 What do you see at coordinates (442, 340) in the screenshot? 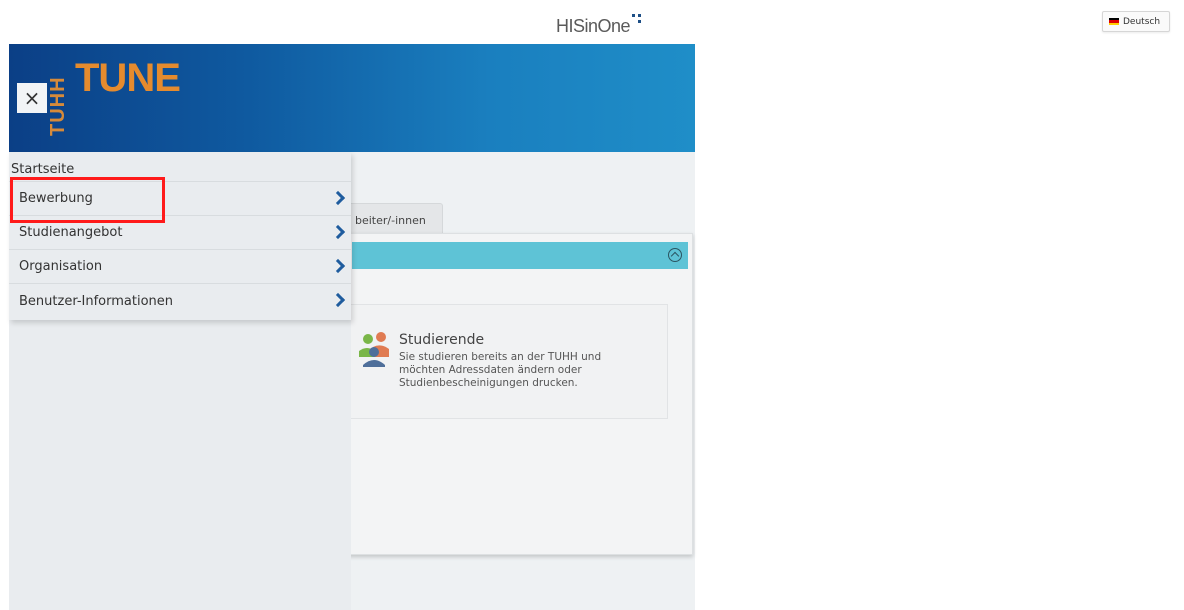
I see `card-title: Studierende` at bounding box center [442, 340].